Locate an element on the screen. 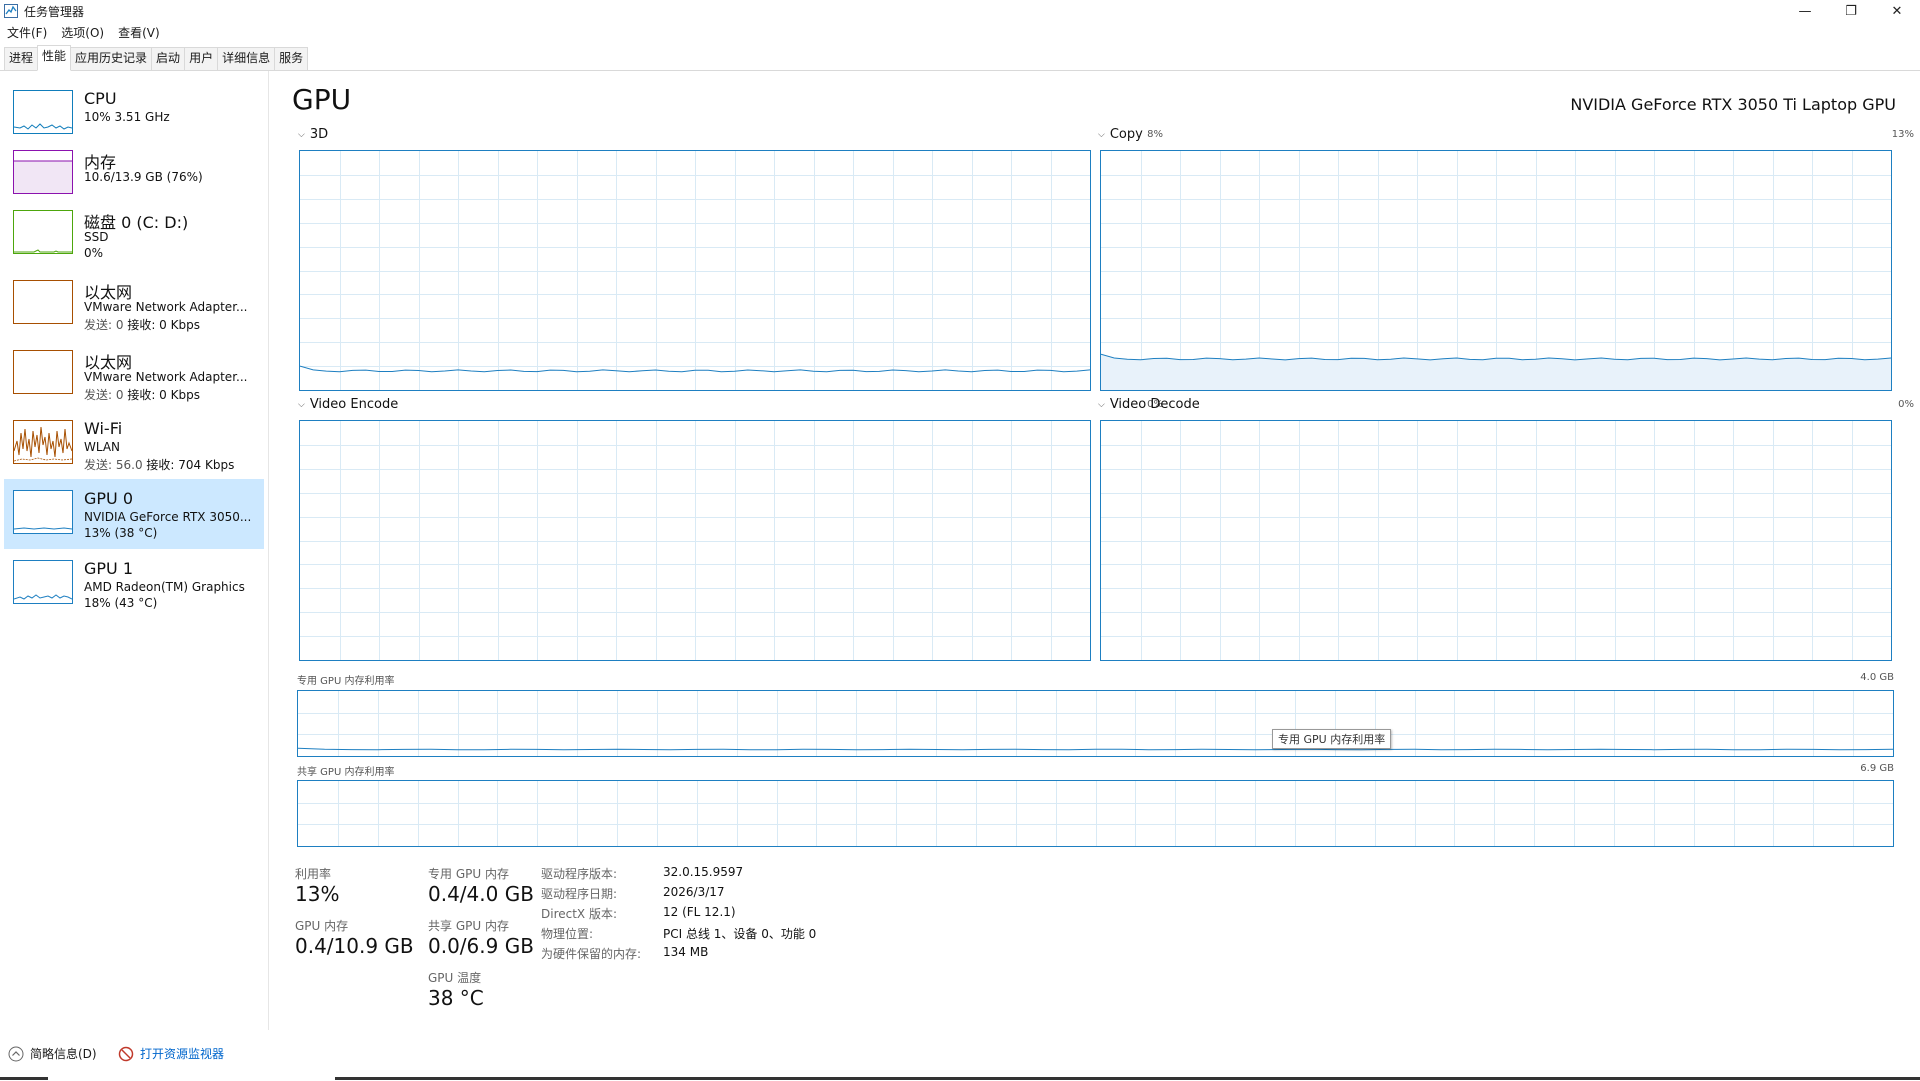 Image resolution: width=1920 pixels, height=1081 pixels. fewer-details-label: 简略信息(D) is located at coordinates (63, 1054).